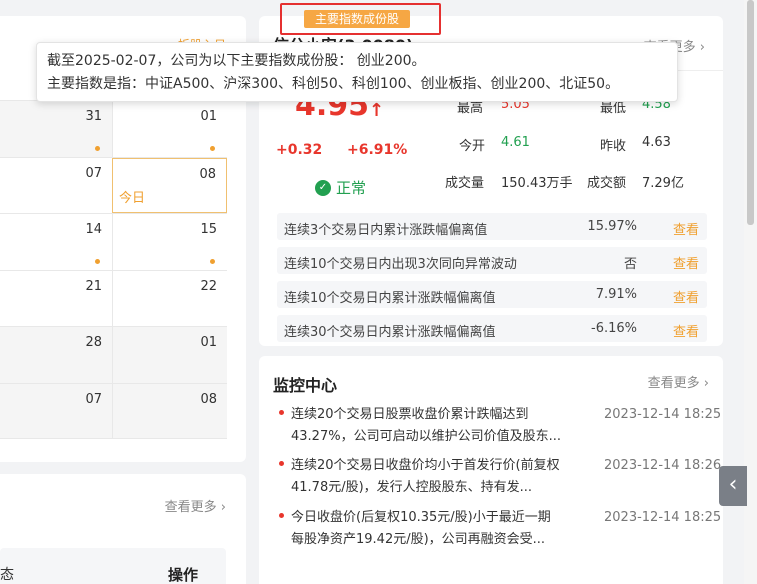  What do you see at coordinates (169, 242) in the screenshot?
I see `calendar-day: 15` at bounding box center [169, 242].